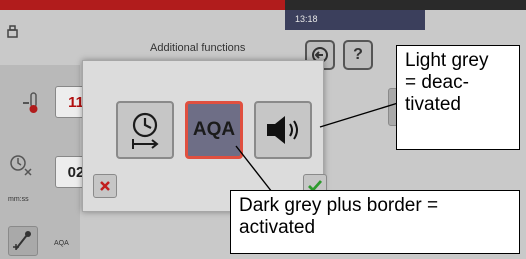 Image resolution: width=526 pixels, height=259 pixels. Describe the element at coordinates (375, 222) in the screenshot. I see `callout-activated: Dark grey plus border = activated` at that location.